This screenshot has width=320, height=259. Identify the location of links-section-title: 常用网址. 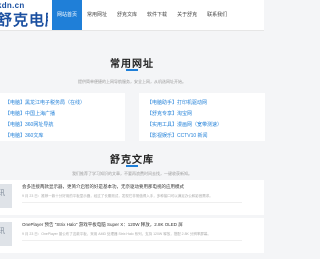
(132, 64).